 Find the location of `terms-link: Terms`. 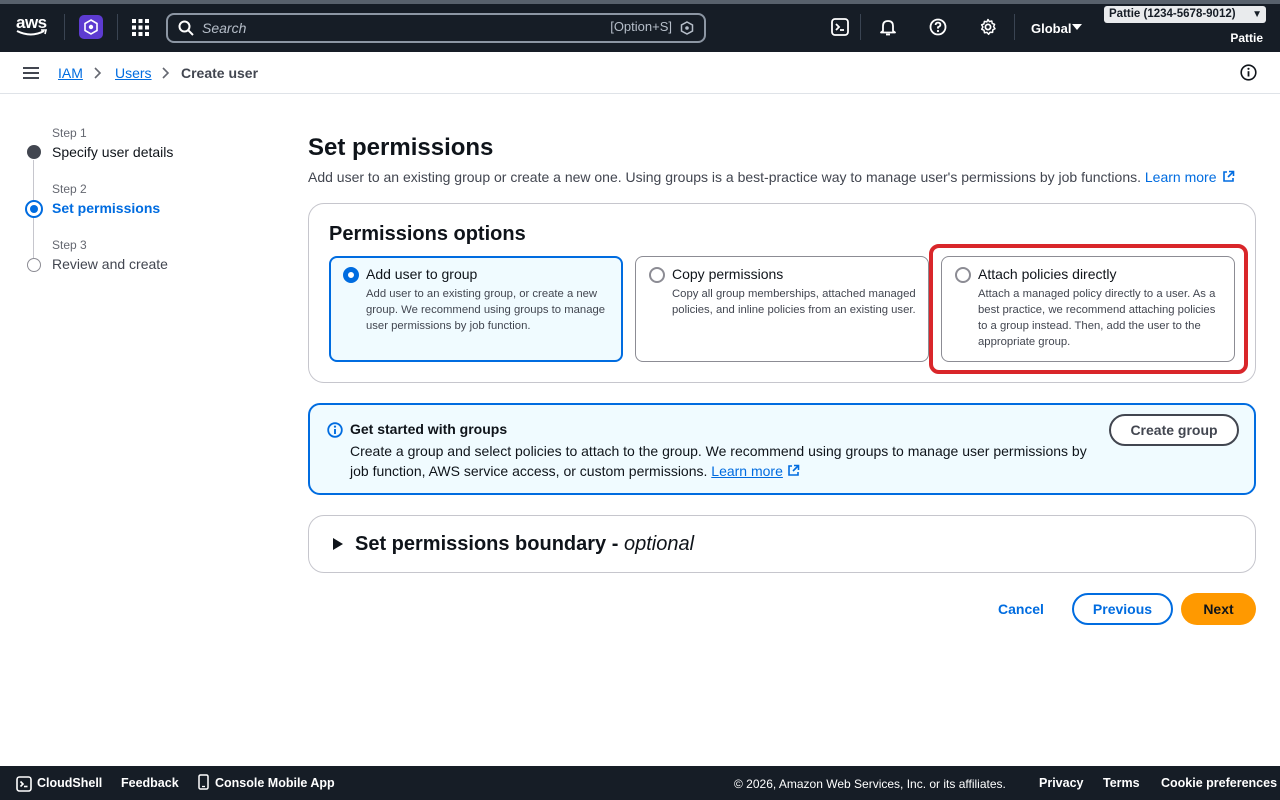

terms-link: Terms is located at coordinates (1121, 783).